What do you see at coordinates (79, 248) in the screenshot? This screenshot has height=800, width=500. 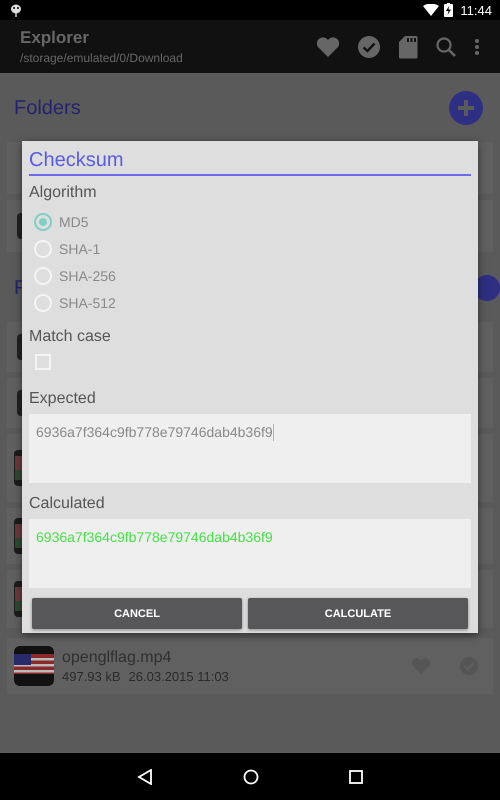 I see `radio-label: SHA-1` at bounding box center [79, 248].